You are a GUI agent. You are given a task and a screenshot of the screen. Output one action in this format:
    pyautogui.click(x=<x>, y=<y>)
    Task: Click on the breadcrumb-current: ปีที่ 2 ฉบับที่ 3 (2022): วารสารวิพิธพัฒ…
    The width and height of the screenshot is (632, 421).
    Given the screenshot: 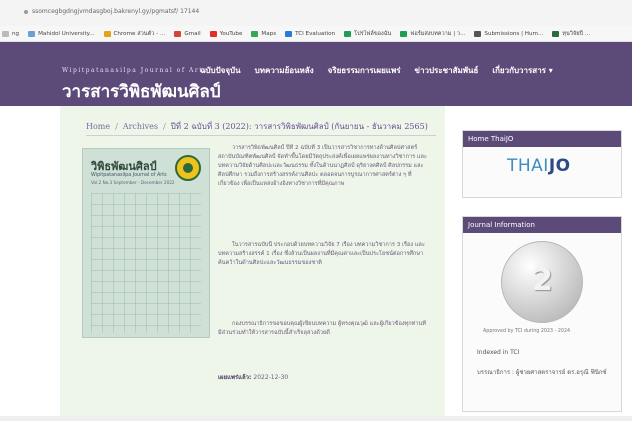 What is the action you would take?
    pyautogui.click(x=299, y=126)
    